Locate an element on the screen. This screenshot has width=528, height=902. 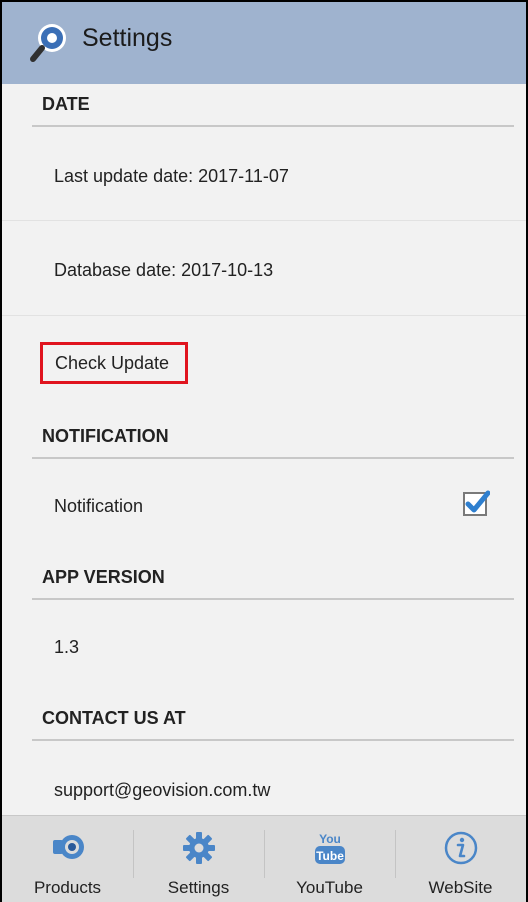
notification-label: Notification is located at coordinates (99, 506).